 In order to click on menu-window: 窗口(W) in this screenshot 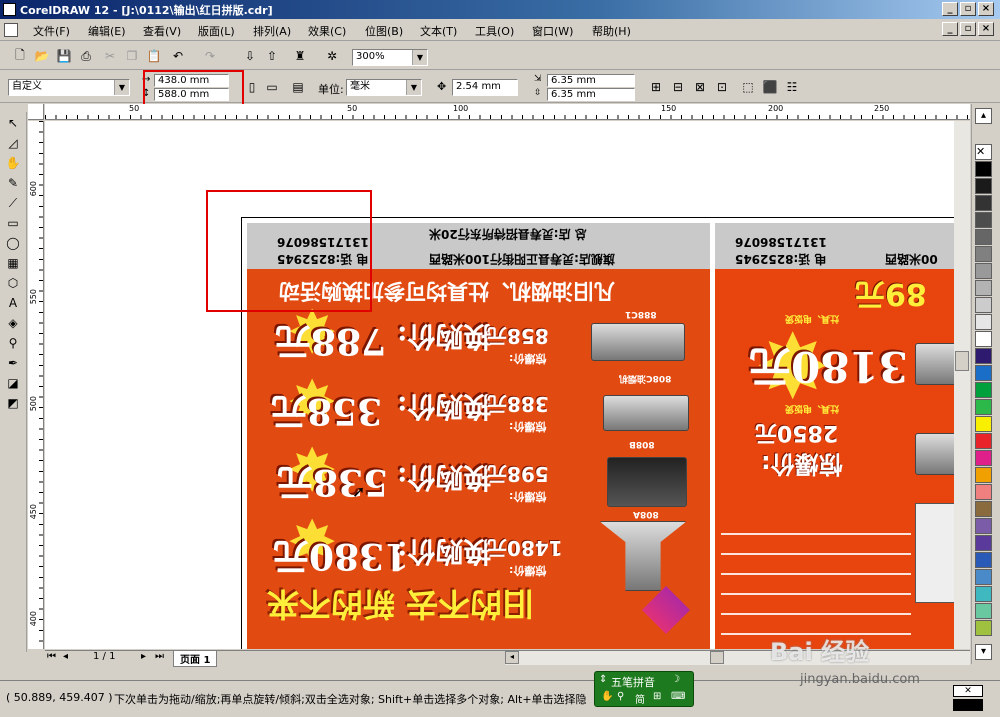, I will do `click(552, 31)`.